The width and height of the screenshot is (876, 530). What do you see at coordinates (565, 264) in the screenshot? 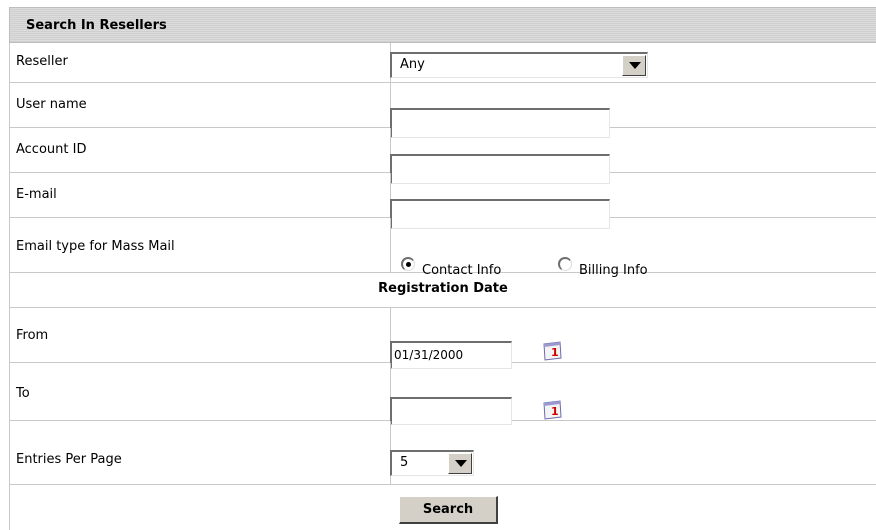
I see `billing-info-radio` at bounding box center [565, 264].